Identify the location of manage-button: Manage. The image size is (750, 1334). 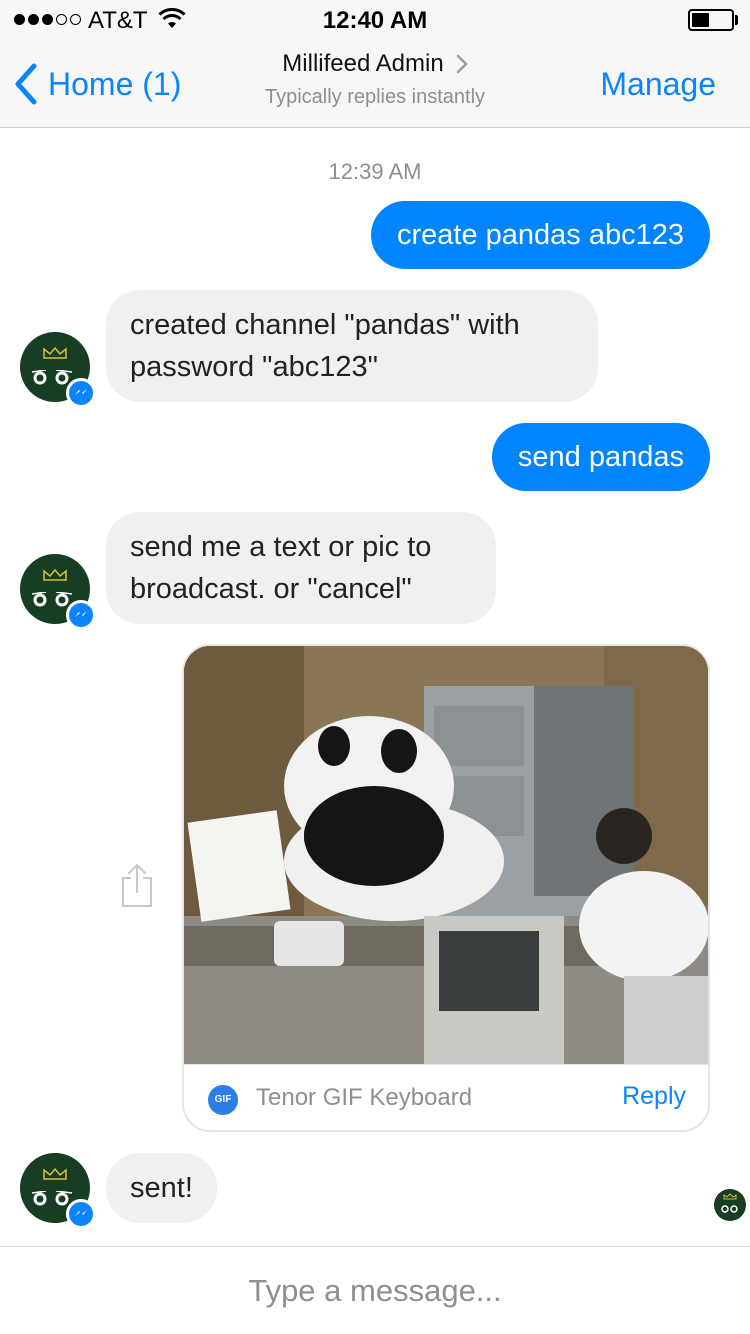
(658, 84).